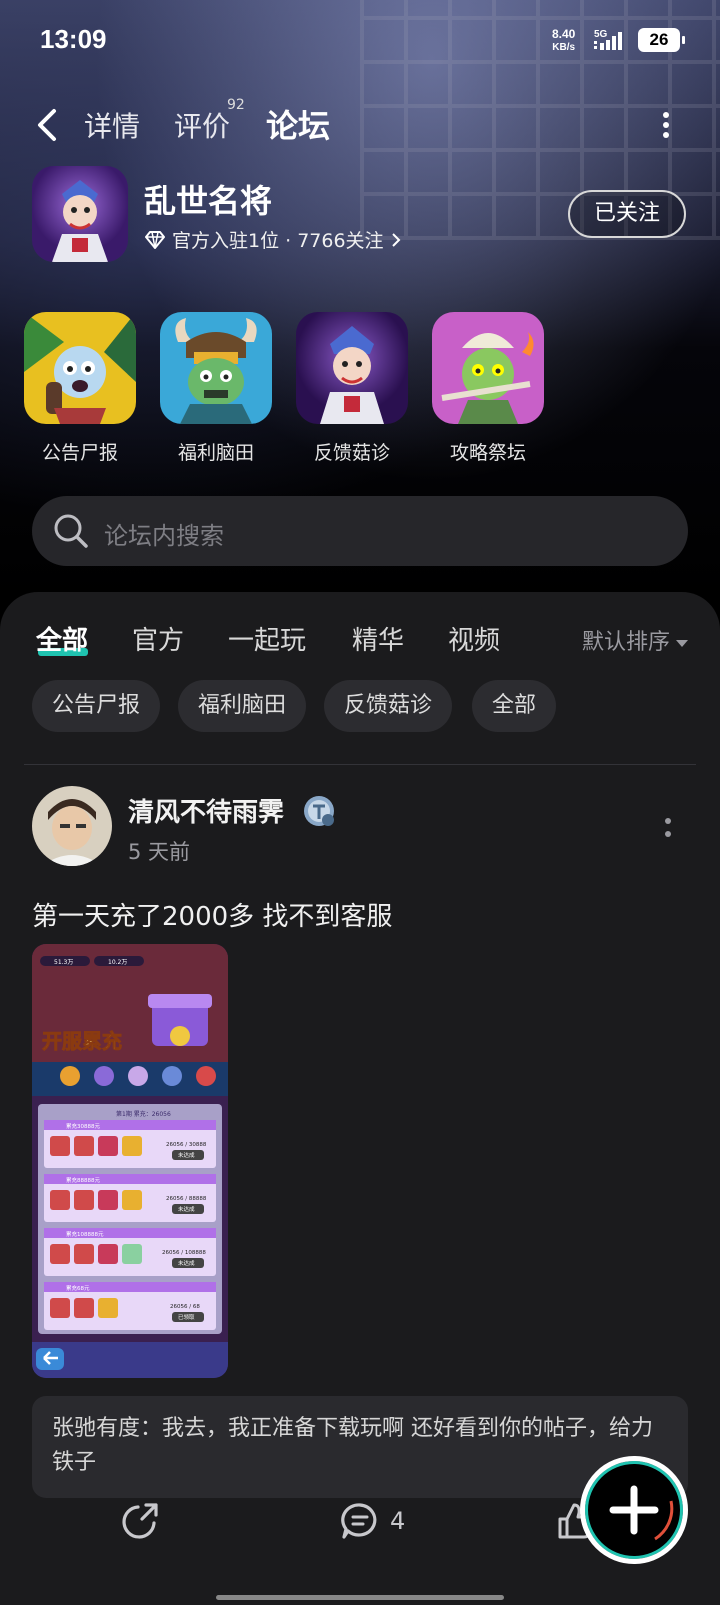  Describe the element at coordinates (185, 1307) in the screenshot. I see `image-row-progress: 26056 / 68` at that location.